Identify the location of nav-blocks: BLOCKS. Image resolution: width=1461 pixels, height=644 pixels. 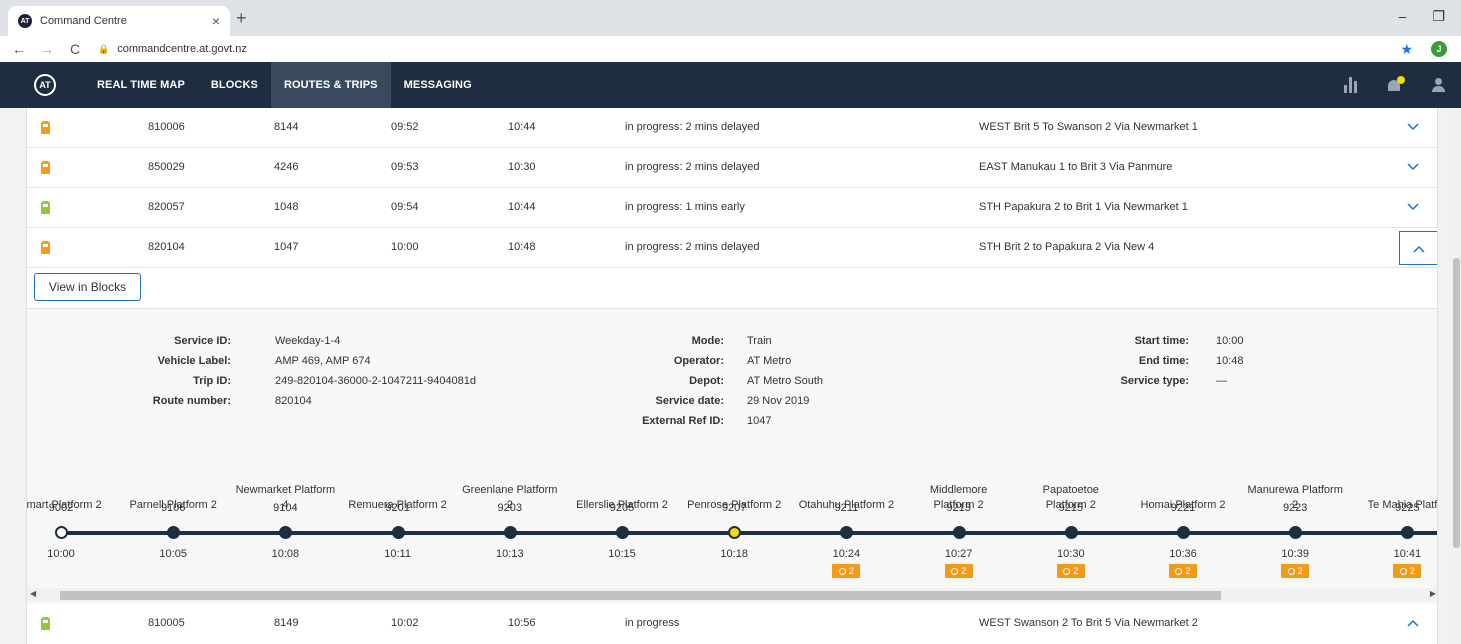
(234, 85).